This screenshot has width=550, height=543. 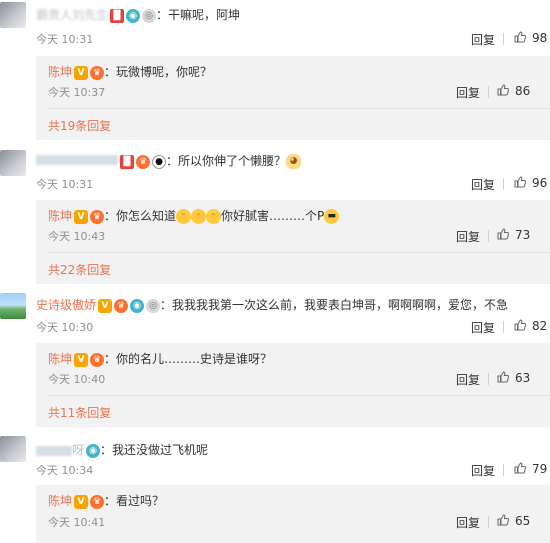 I want to click on reply-box: 陈坤 V ♛ ：玩微博呢，你呢？ 今天 10:37 回复 86 共19条回复, so click(x=293, y=98).